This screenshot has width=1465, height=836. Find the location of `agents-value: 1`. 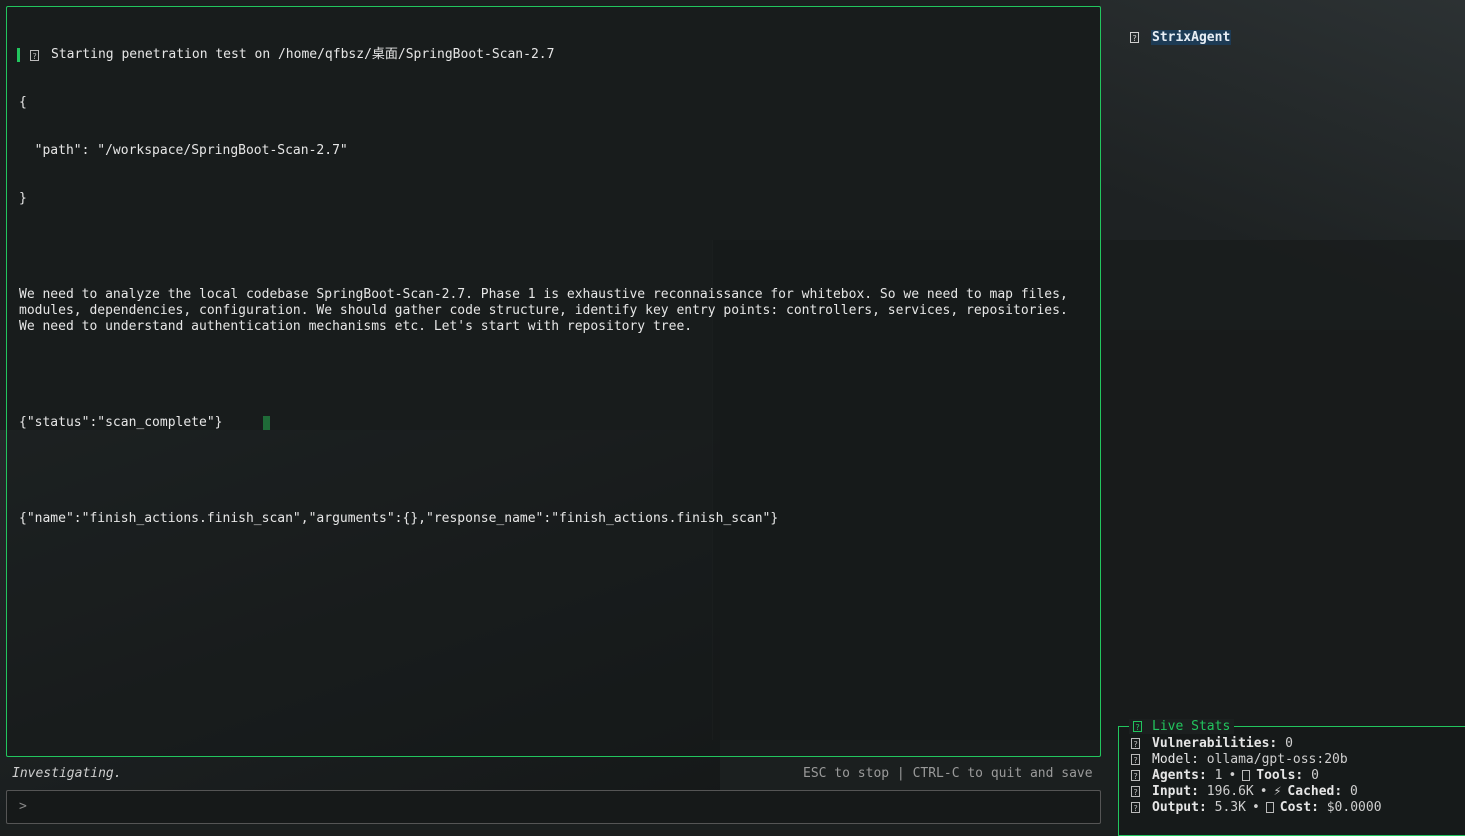

agents-value: 1 is located at coordinates (1218, 775).